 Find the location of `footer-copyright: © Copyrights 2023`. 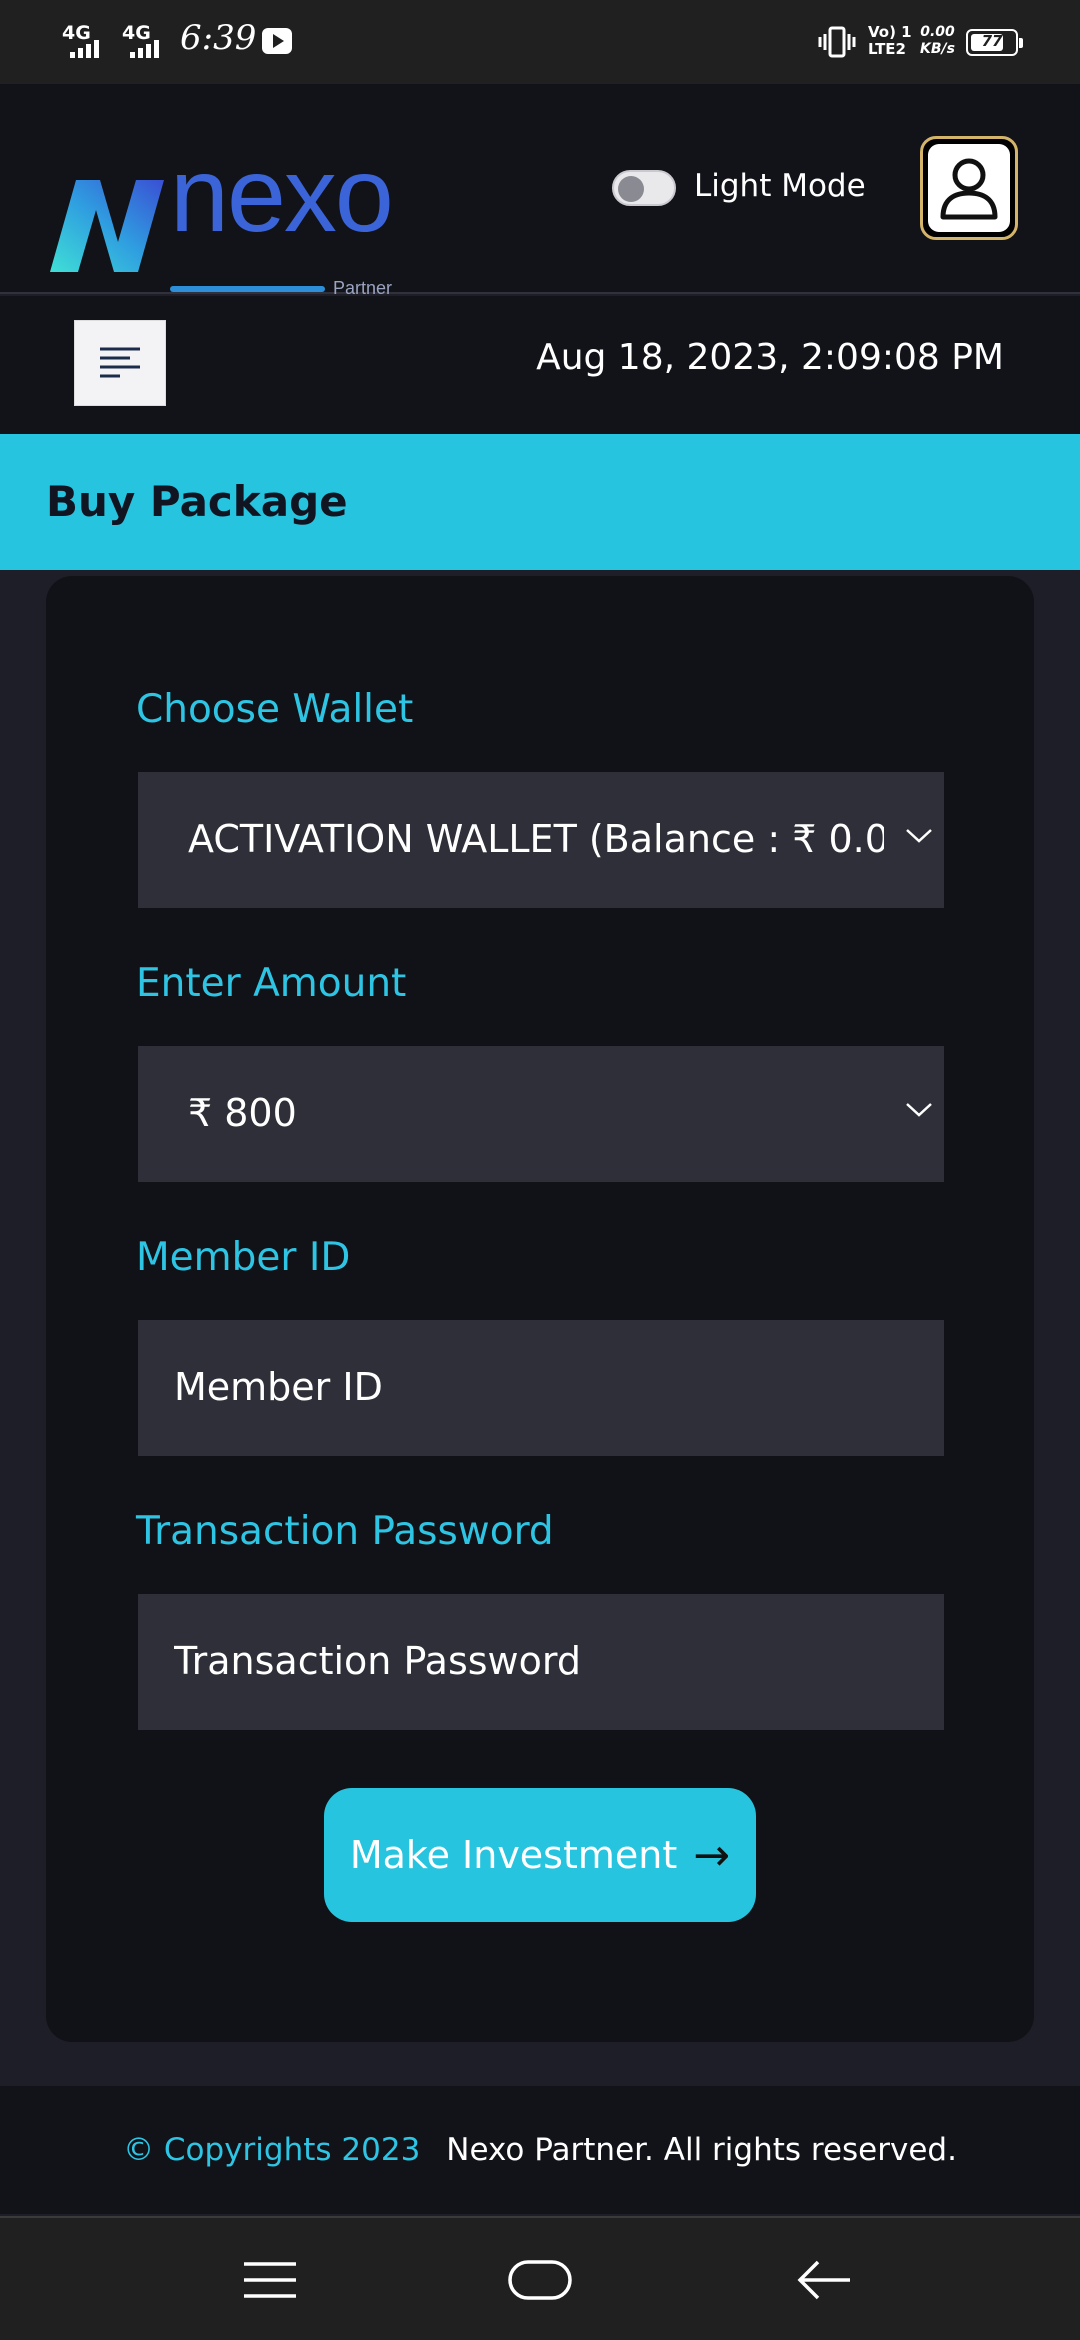

footer-copyright: © Copyrights 2023 is located at coordinates (272, 2150).